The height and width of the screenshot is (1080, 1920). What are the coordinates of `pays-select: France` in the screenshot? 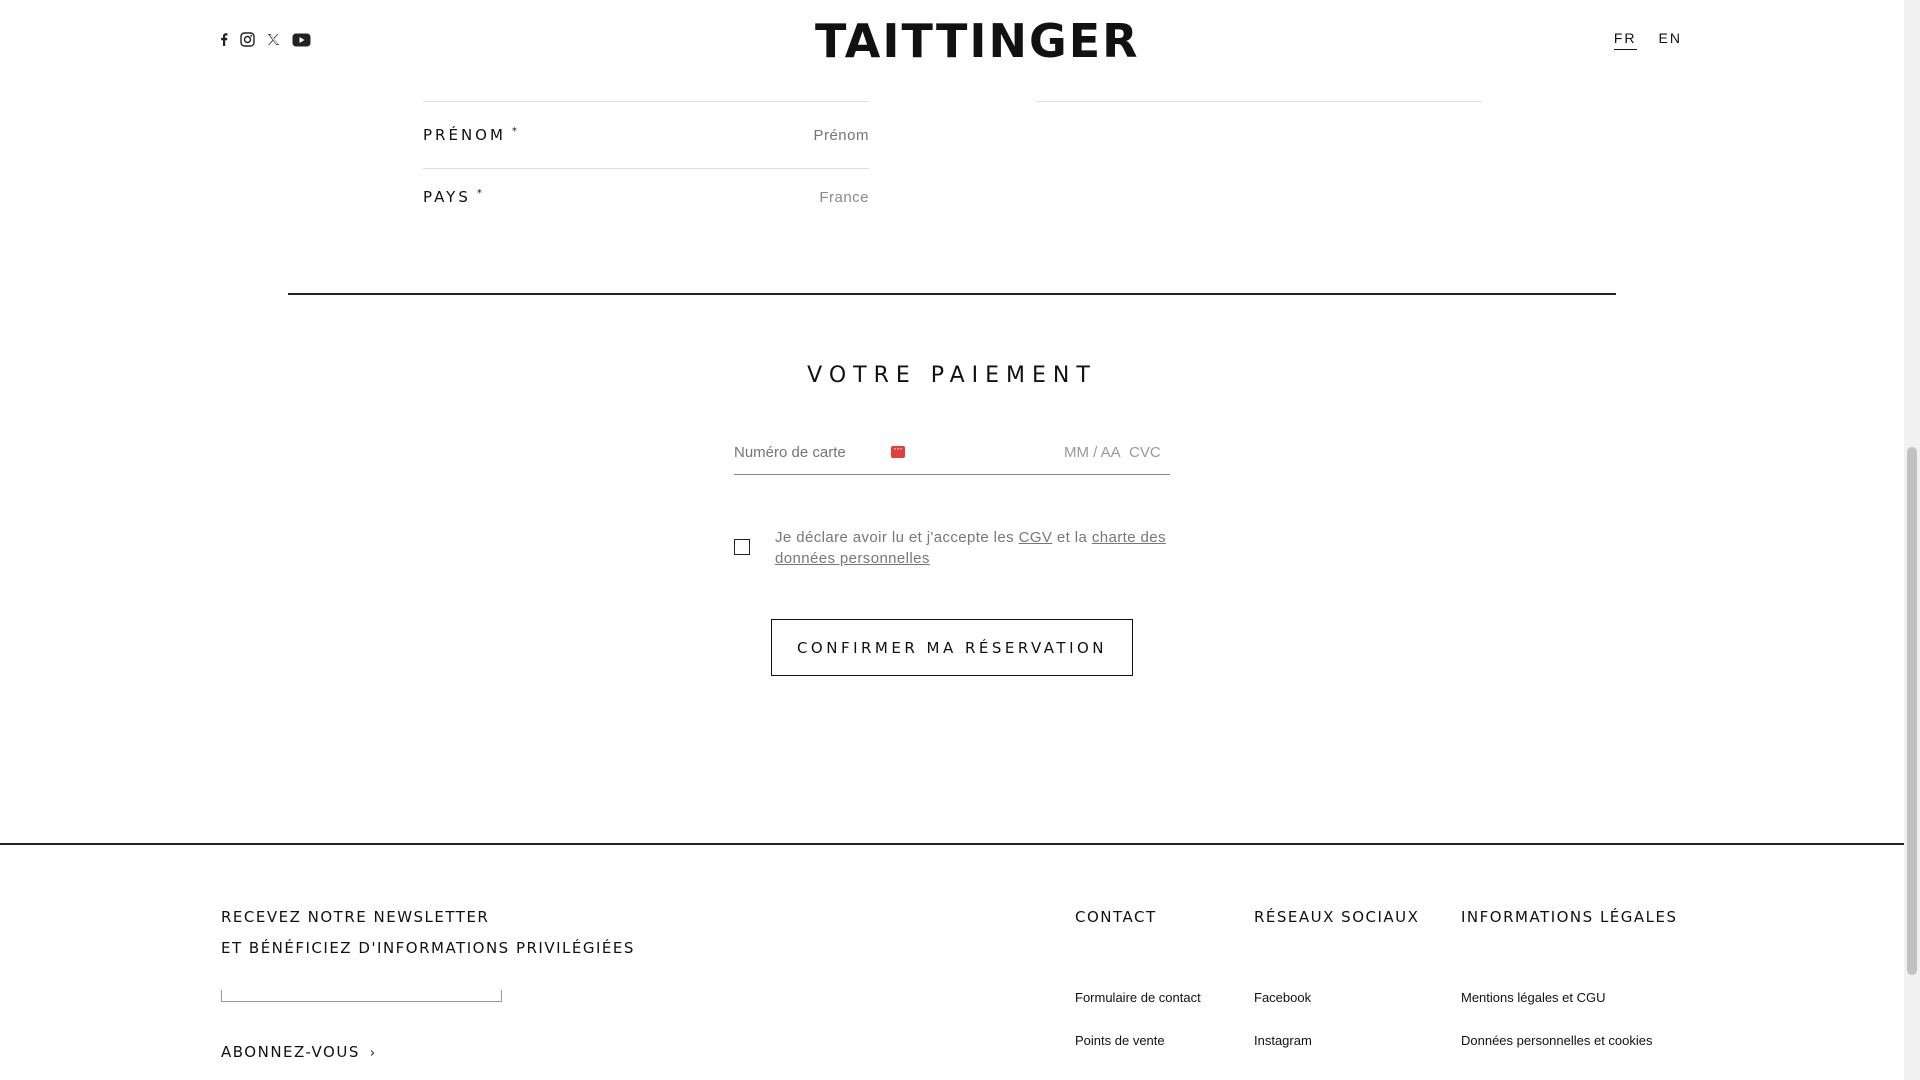 It's located at (769, 197).